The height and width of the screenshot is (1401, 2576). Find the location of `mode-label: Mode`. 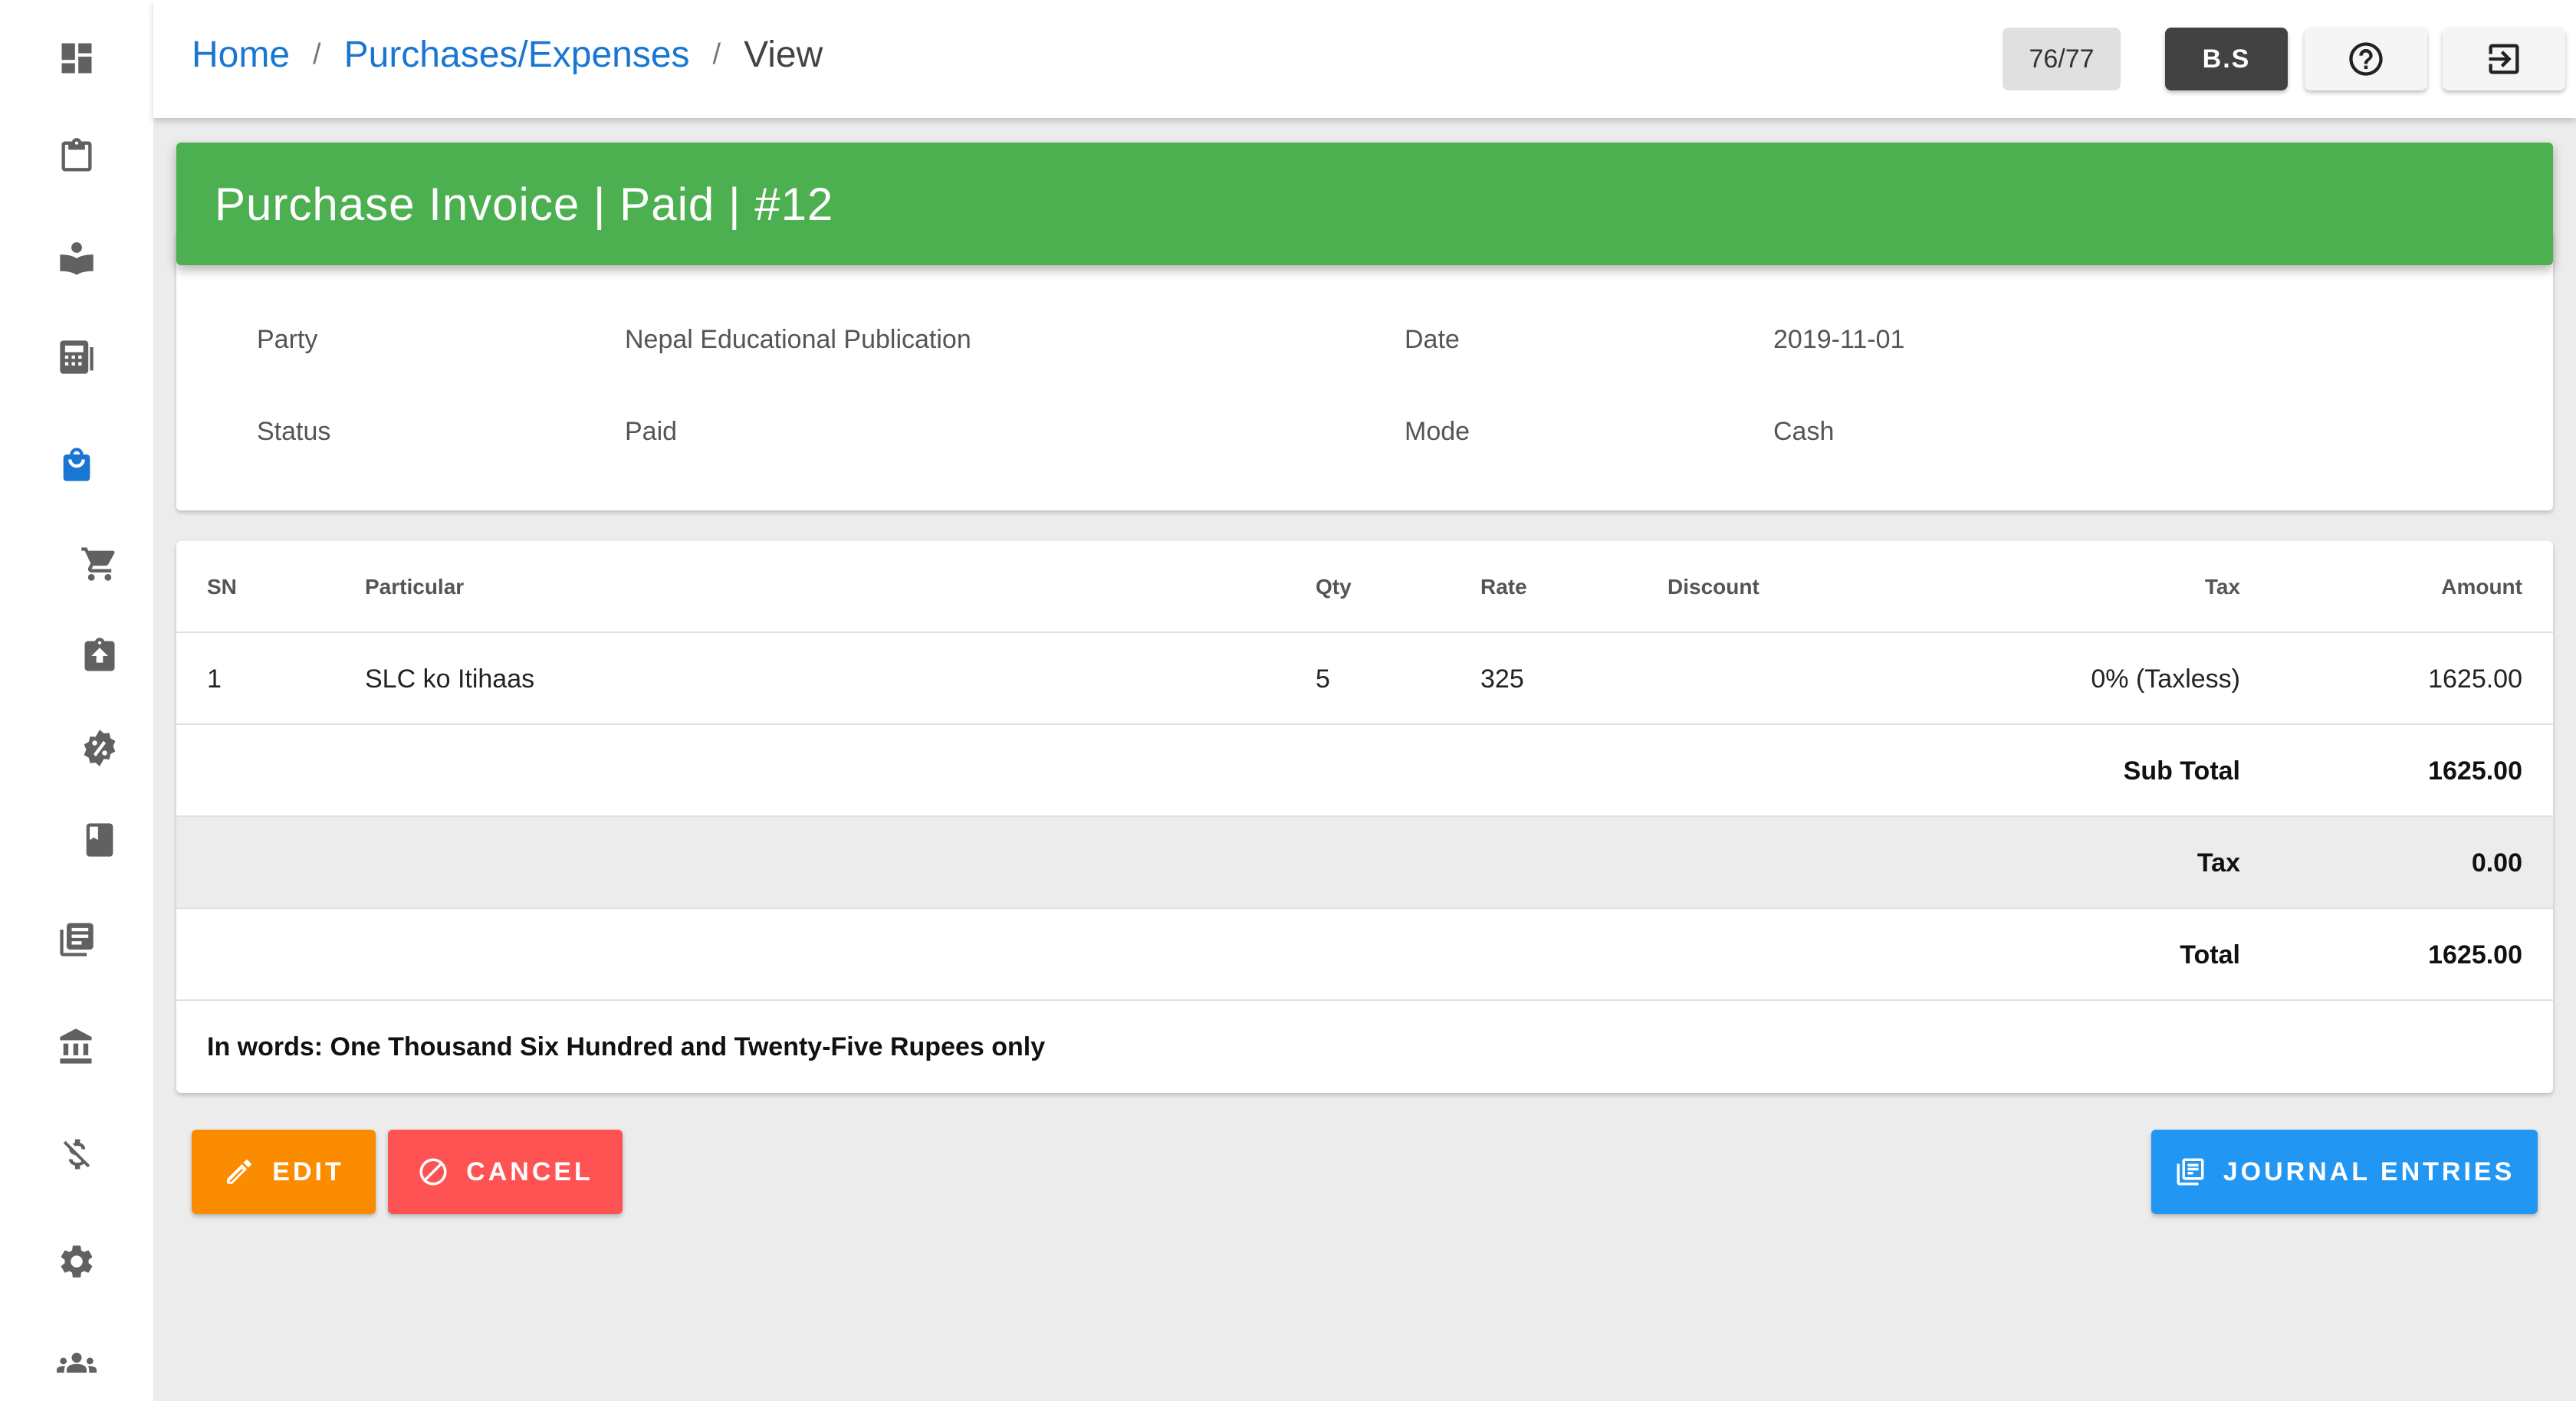

mode-label: Mode is located at coordinates (1437, 431).